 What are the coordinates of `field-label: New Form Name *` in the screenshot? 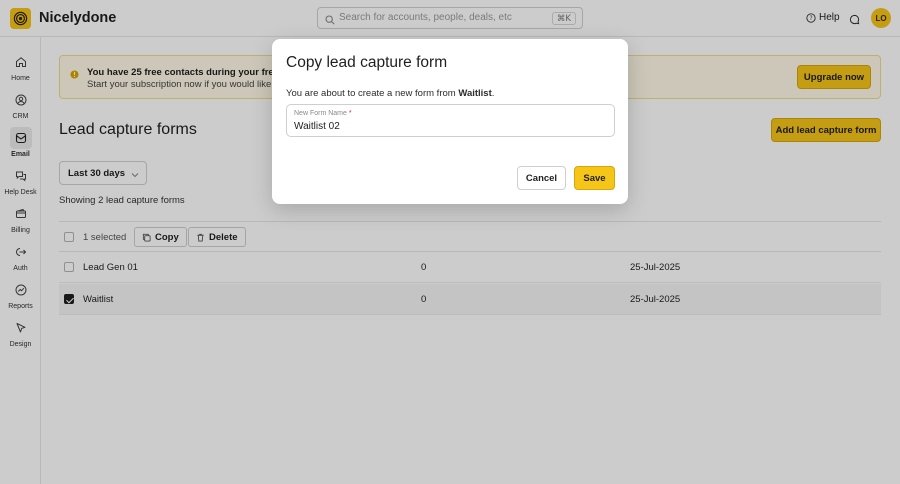 It's located at (323, 113).